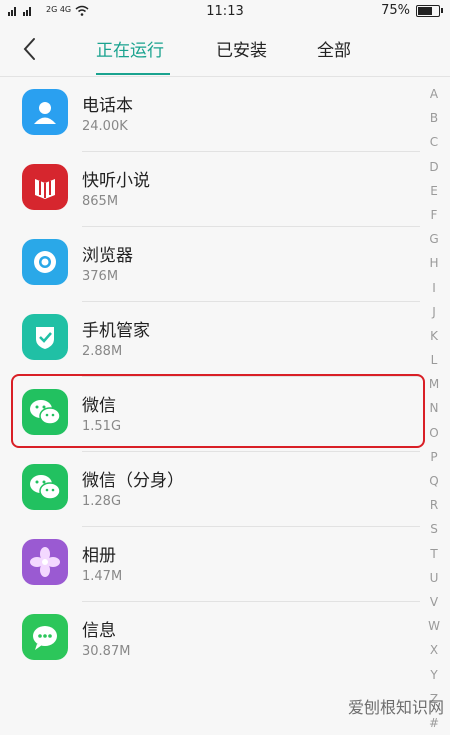 The width and height of the screenshot is (450, 735). What do you see at coordinates (210, 189) in the screenshot?
I see `list-item: 快听小说 865M` at bounding box center [210, 189].